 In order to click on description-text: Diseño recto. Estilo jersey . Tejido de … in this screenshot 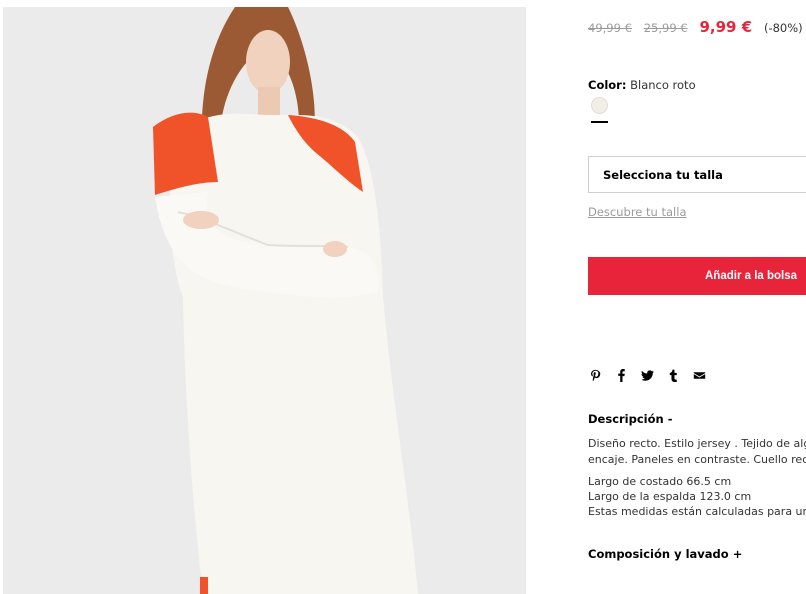, I will do `click(697, 452)`.